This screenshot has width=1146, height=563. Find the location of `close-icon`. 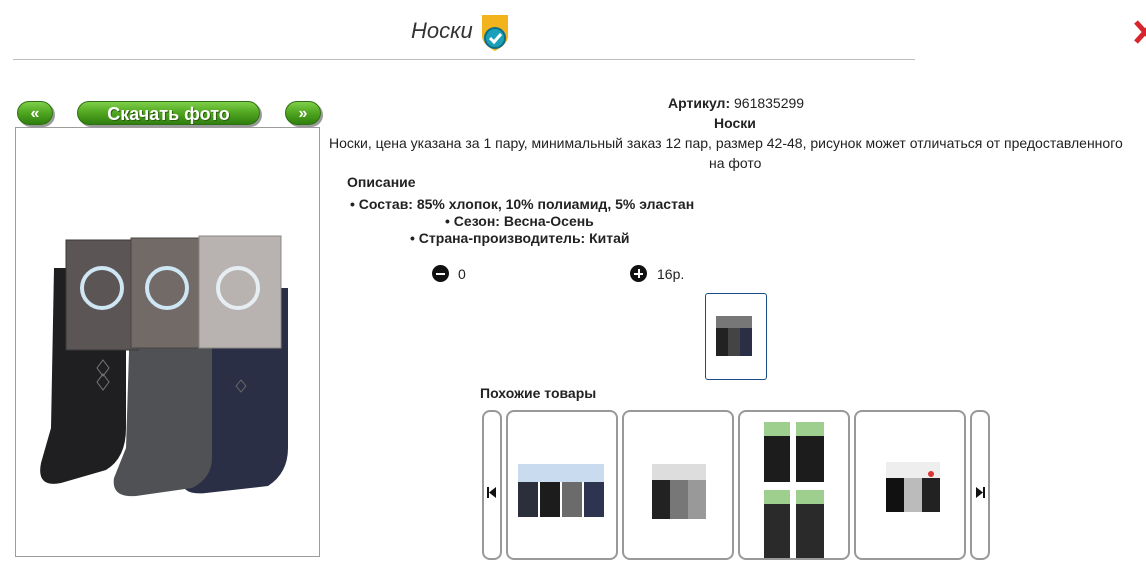

close-icon is located at coordinates (1140, 32).